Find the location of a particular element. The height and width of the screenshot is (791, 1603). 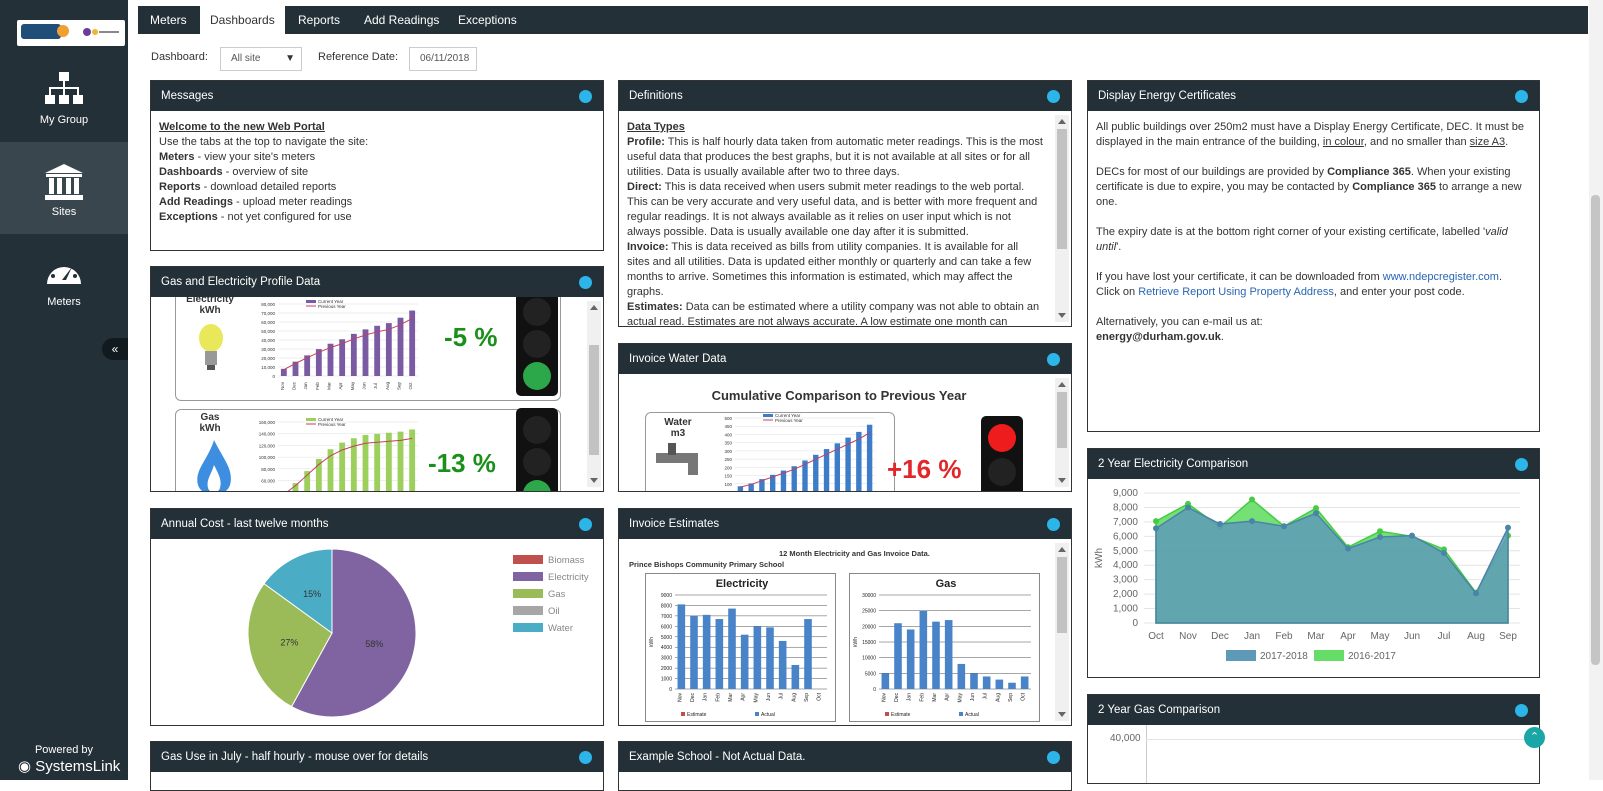

previous-year-line is located at coordinates (350, 464).